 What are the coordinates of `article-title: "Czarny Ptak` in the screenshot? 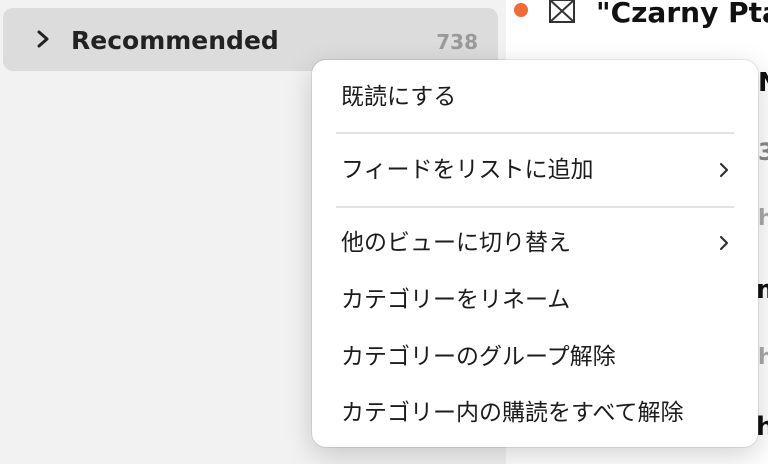 It's located at (682, 14).